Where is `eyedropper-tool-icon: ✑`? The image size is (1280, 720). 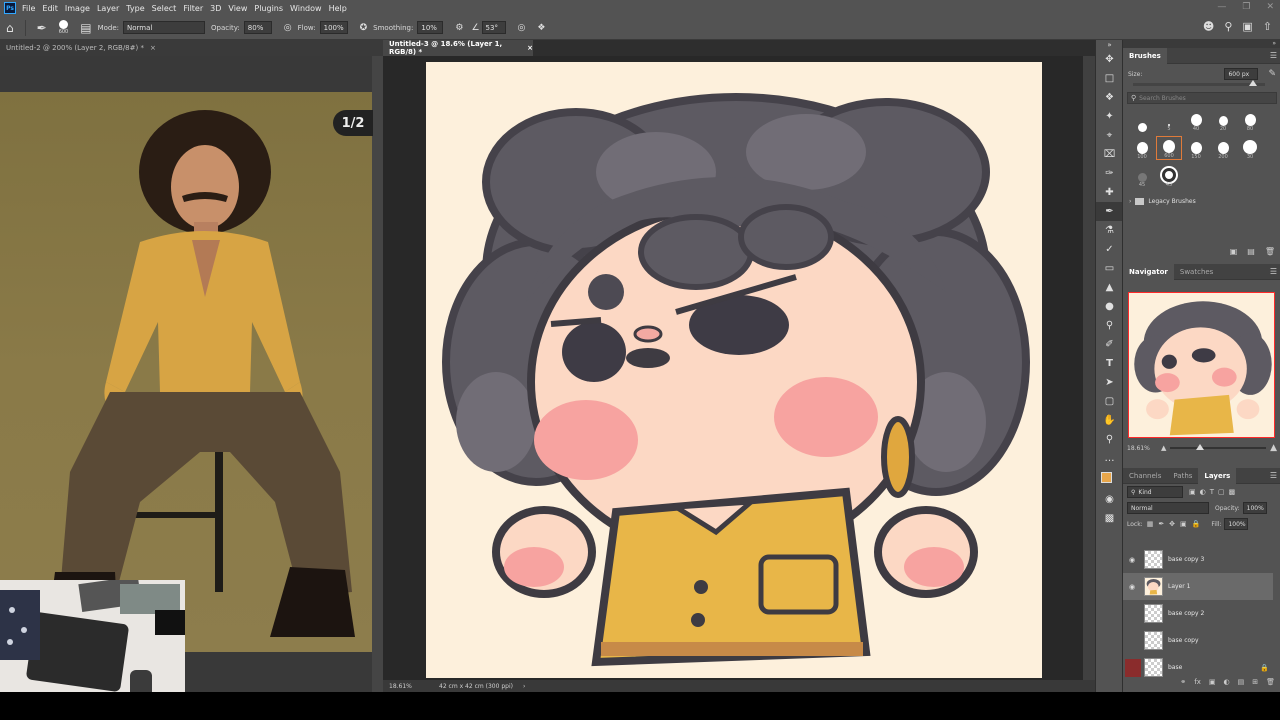 eyedropper-tool-icon: ✑ is located at coordinates (1109, 173).